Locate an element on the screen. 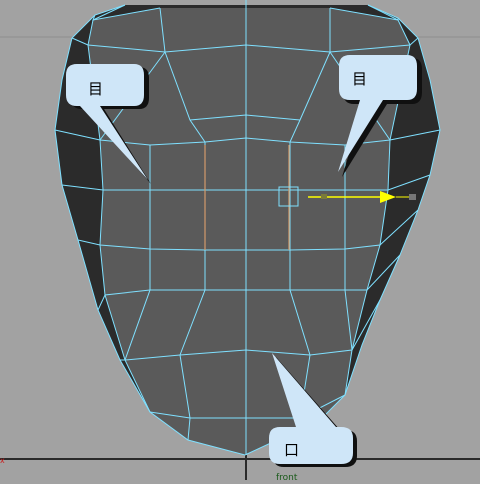  manipulator-x-scale-handle is located at coordinates (324, 196).